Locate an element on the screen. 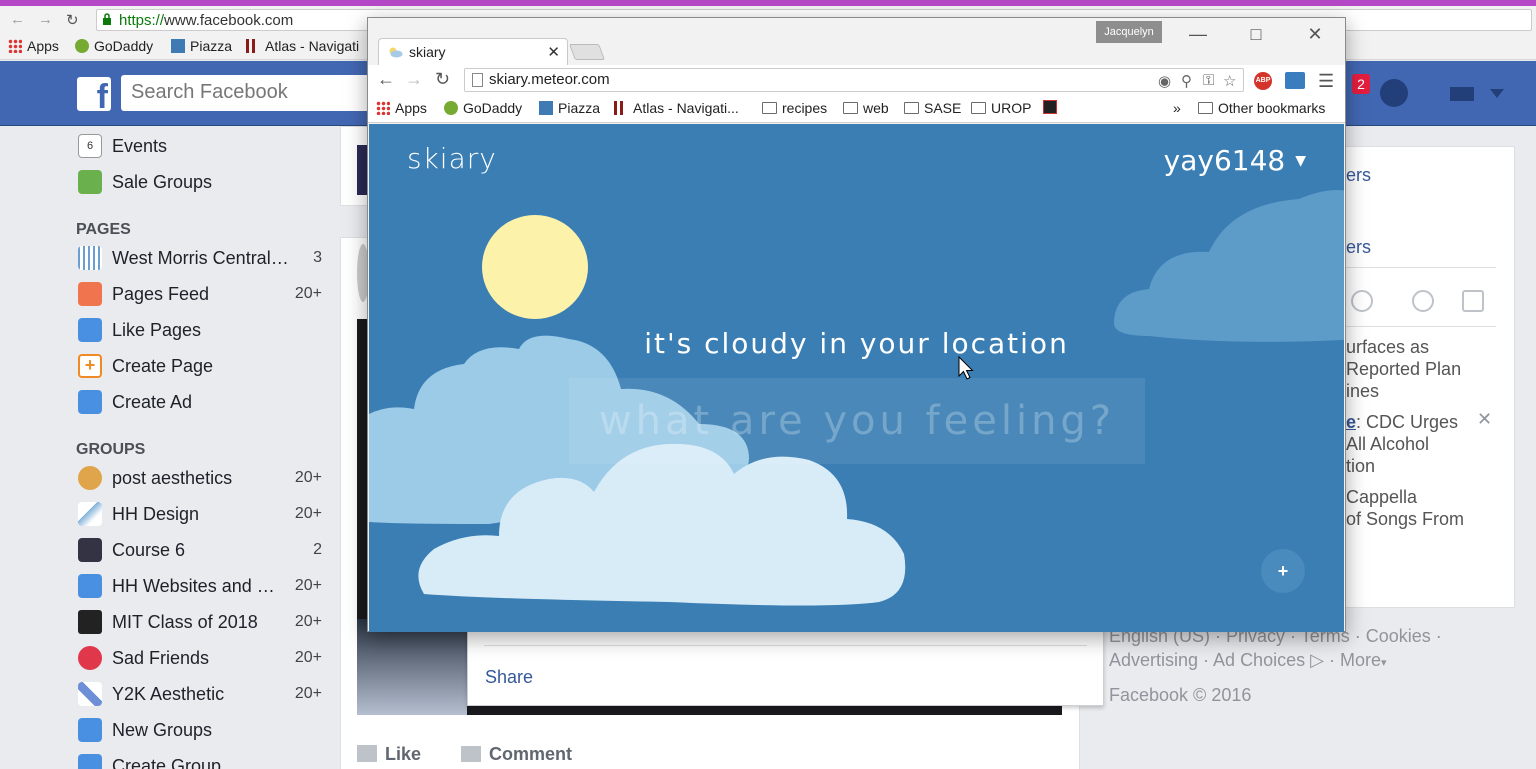  facebook-search-input: Search Facebook is located at coordinates (251, 93).